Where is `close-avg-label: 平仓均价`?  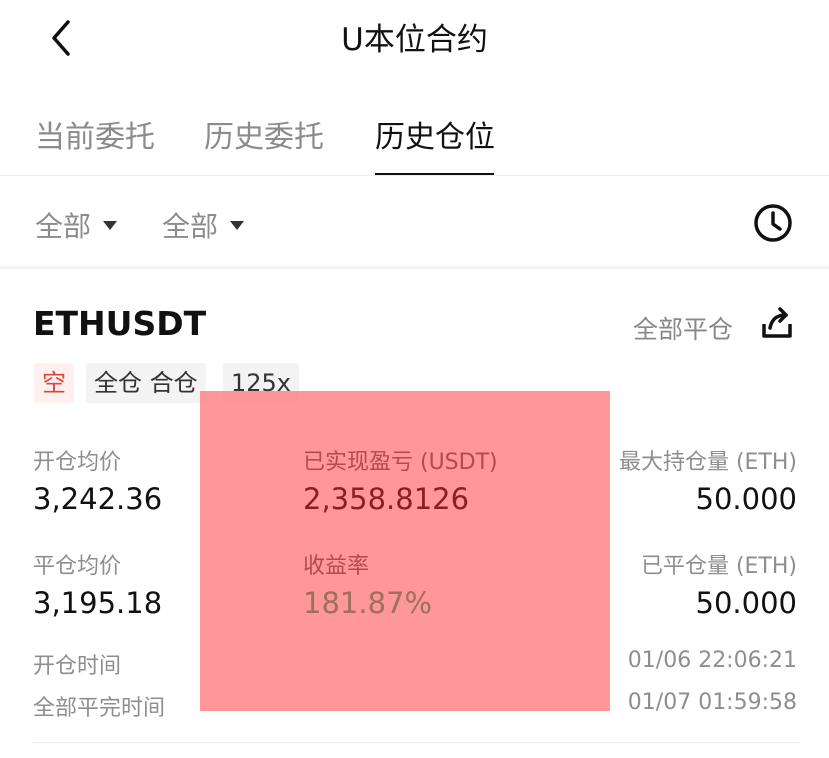 close-avg-label: 平仓均价 is located at coordinates (77, 566).